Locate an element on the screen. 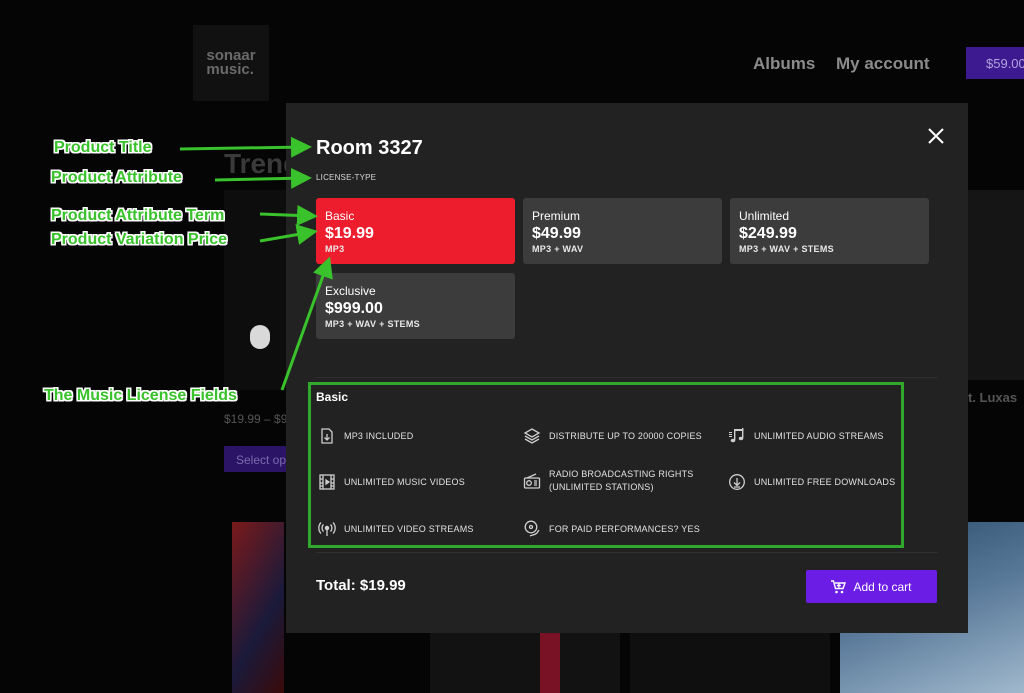 The image size is (1024, 693). music-notes-icon is located at coordinates (736, 435).